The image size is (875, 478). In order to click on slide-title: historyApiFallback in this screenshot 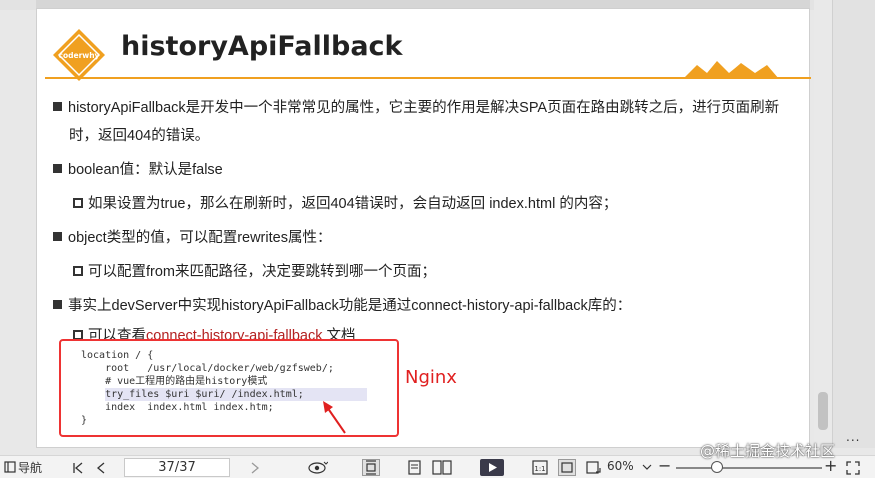, I will do `click(262, 46)`.